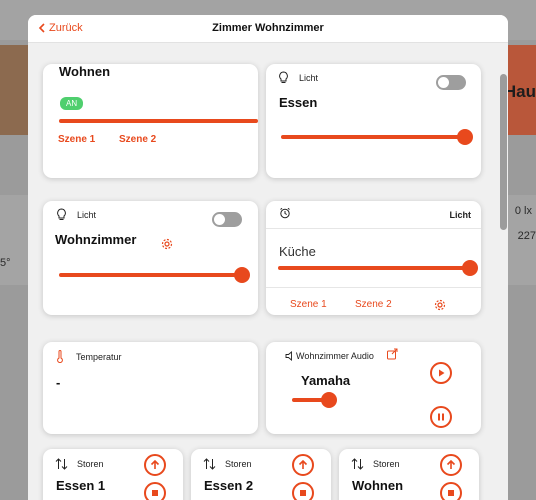 The width and height of the screenshot is (536, 500). I want to click on pause-button, so click(441, 417).